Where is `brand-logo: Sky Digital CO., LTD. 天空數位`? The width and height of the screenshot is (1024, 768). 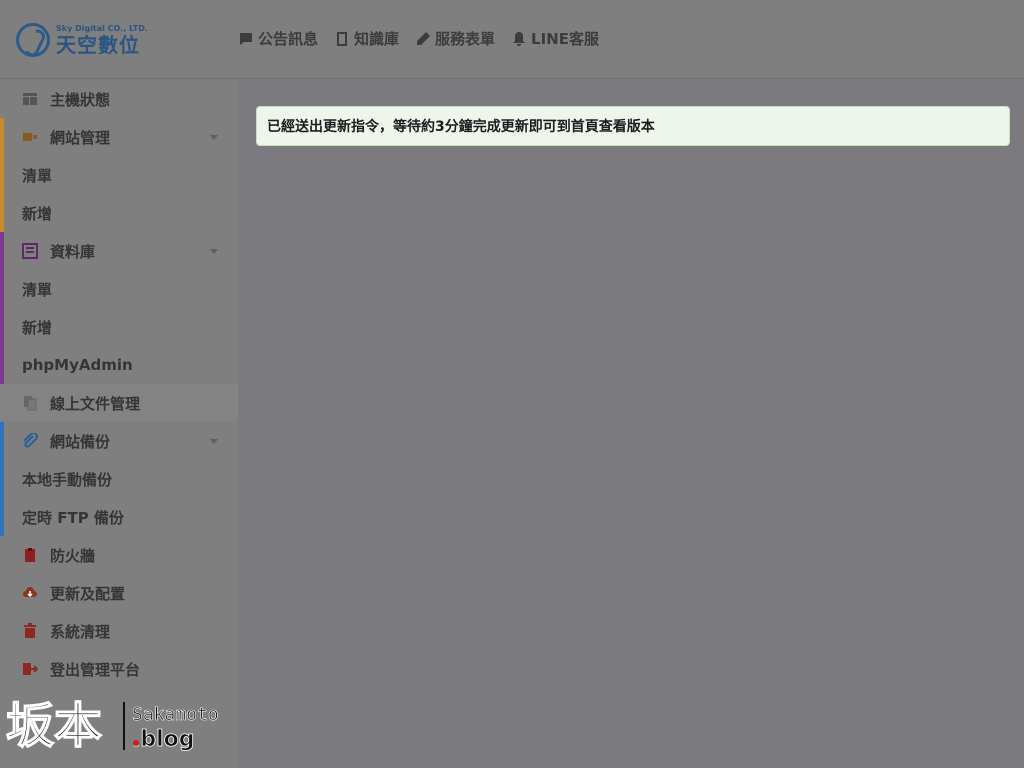 brand-logo: Sky Digital CO., LTD. 天空數位 is located at coordinates (82, 40).